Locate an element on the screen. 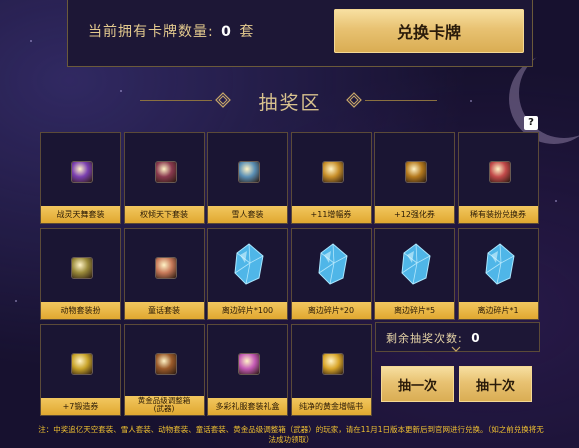 The image size is (579, 448). prize-cell: 雪人套装 is located at coordinates (247, 178).